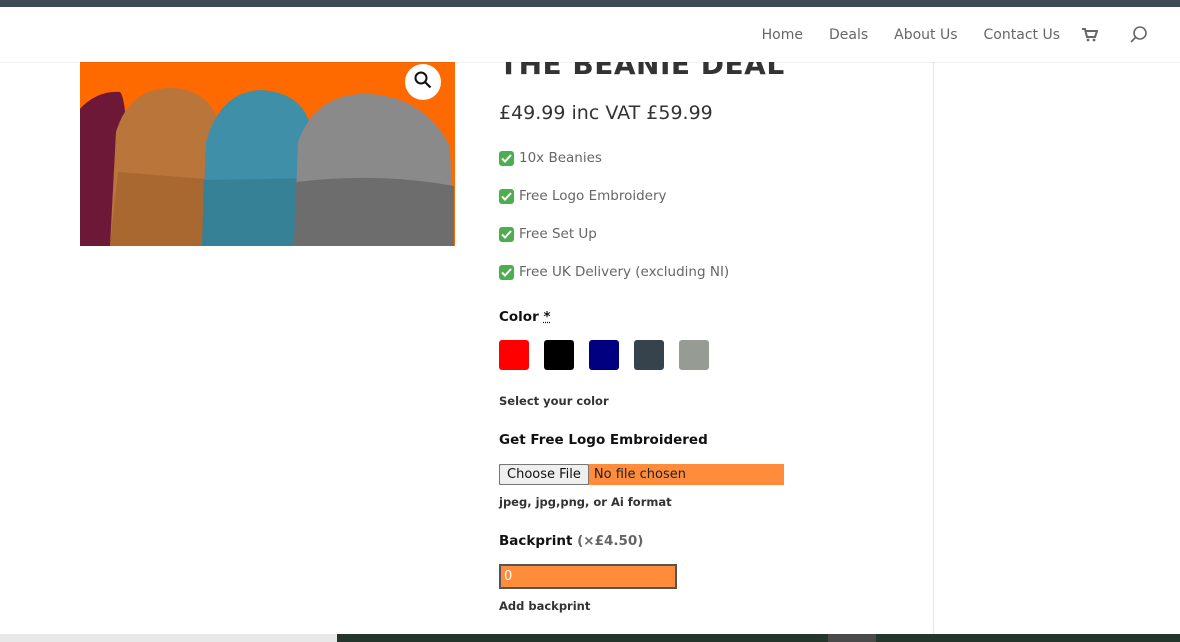 This screenshot has height=642, width=1180. Describe the element at coordinates (593, 196) in the screenshot. I see `feature-text: Free Logo Embroidery` at that location.